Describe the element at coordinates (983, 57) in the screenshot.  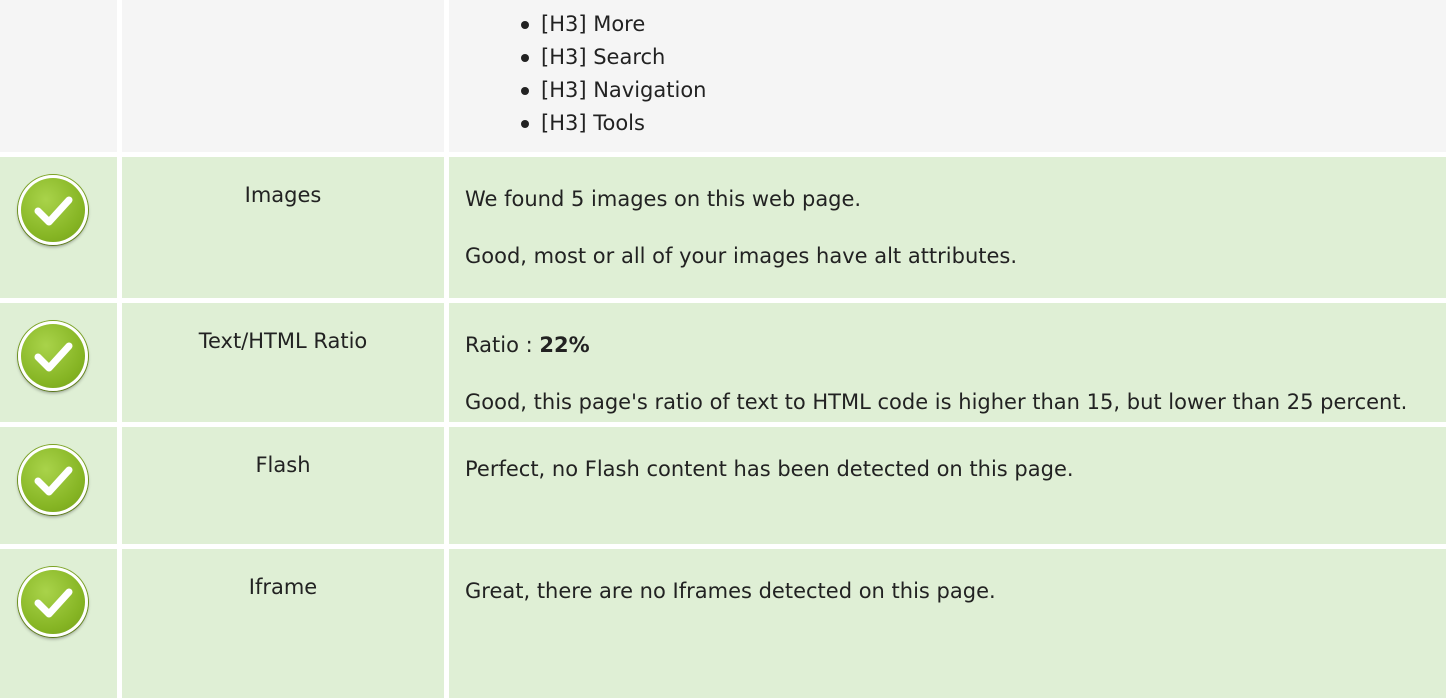
I see `heading-list-item: [H3] Search` at that location.